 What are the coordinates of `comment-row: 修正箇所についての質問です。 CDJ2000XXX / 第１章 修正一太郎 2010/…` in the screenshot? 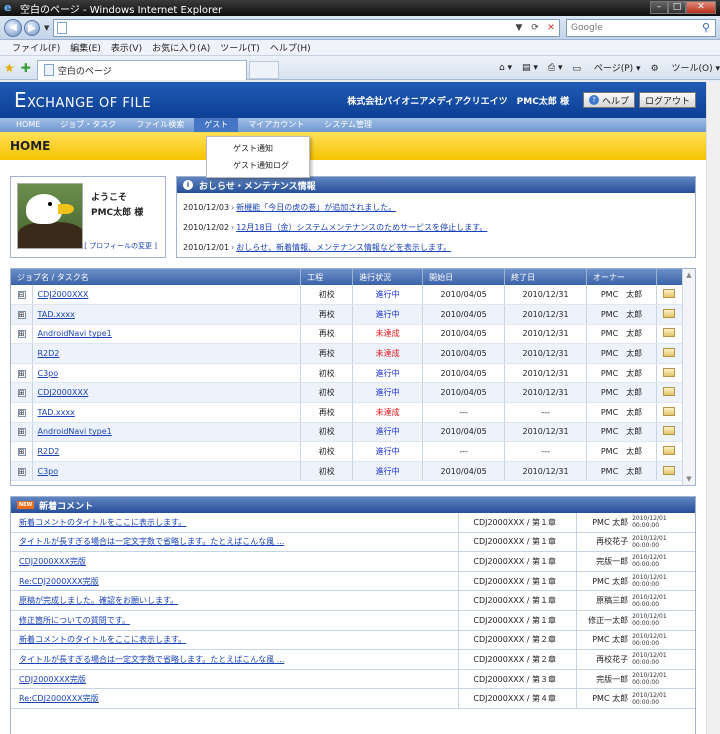 It's located at (353, 620).